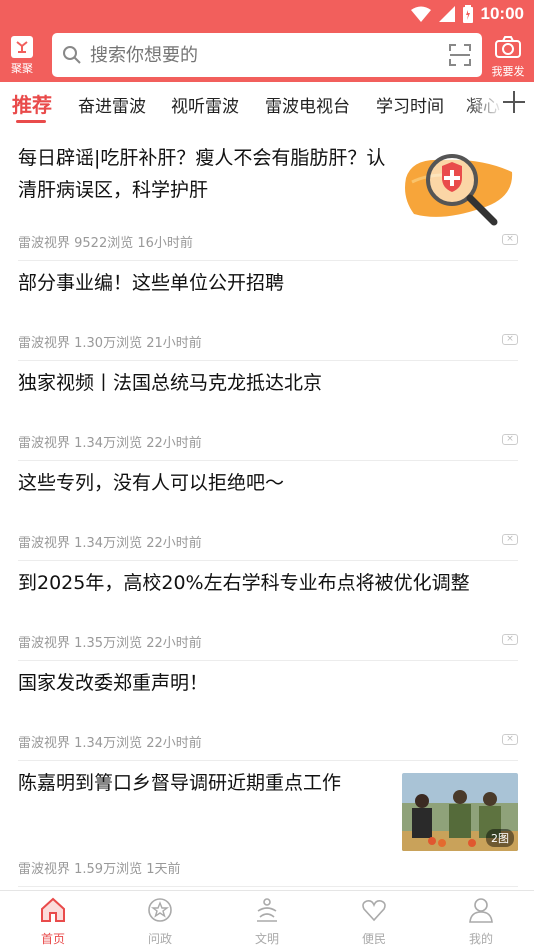 Image resolution: width=534 pixels, height=950 pixels. Describe the element at coordinates (151, 483) in the screenshot. I see `news-title: 这些专列，没有人可以拒绝吧～` at that location.